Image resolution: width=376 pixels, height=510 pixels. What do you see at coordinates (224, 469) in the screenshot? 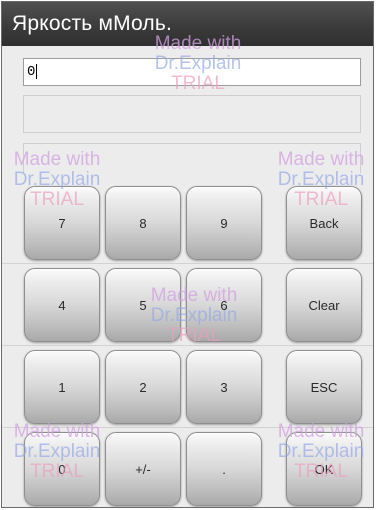
I see `decimal-point-button: .` at bounding box center [224, 469].